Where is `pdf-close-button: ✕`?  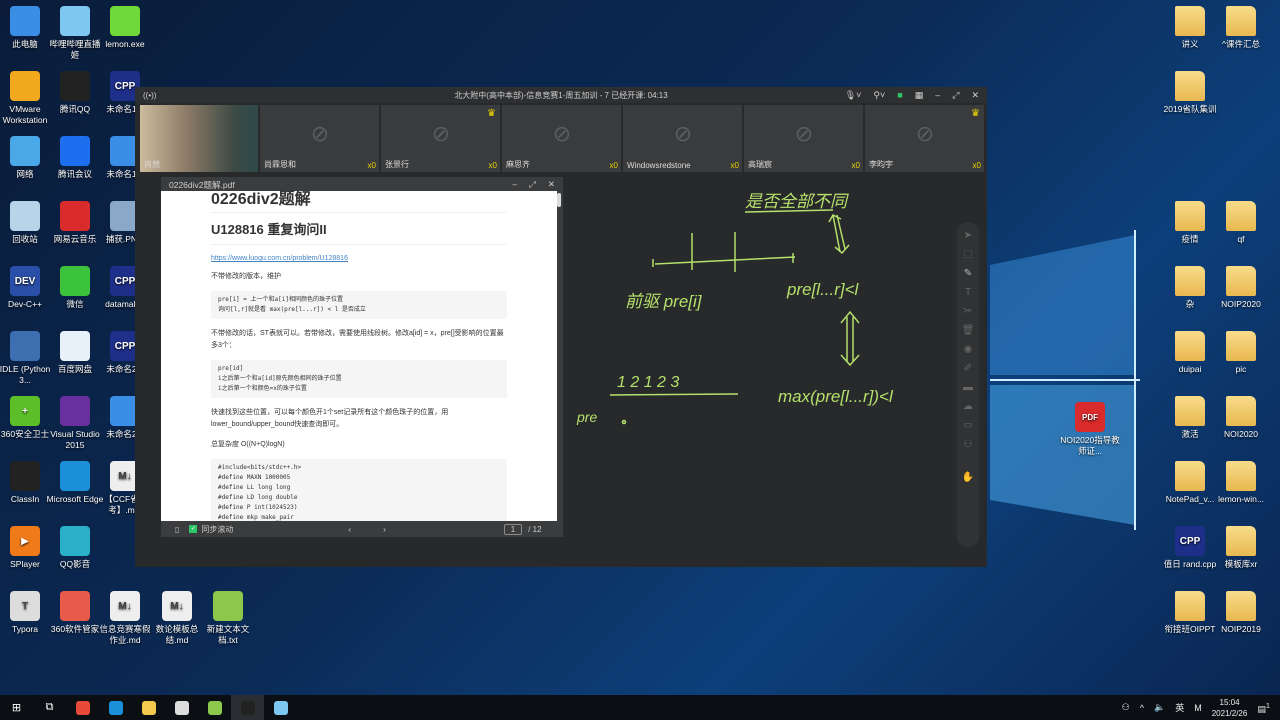
pdf-close-button: ✕ is located at coordinates (551, 184).